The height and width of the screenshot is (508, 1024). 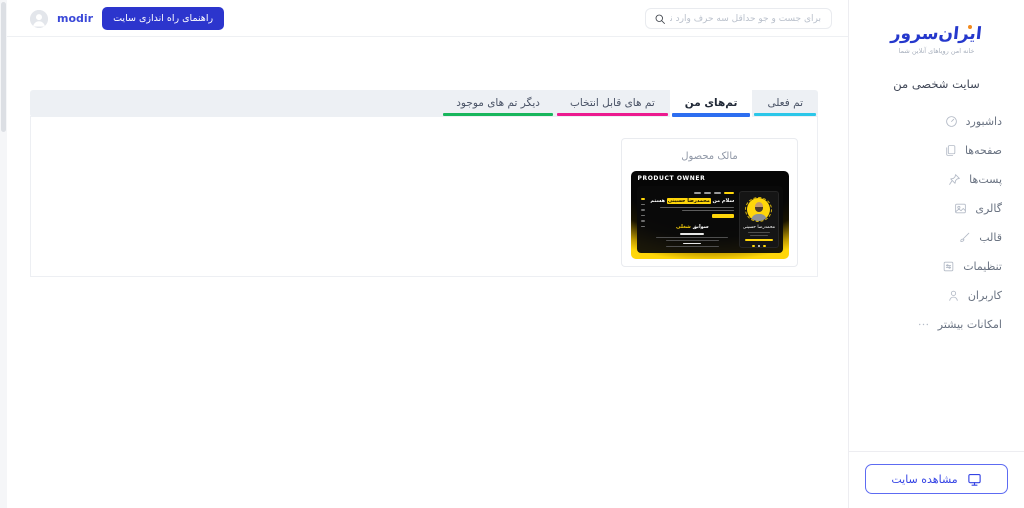 I want to click on users-icon, so click(x=953, y=295).